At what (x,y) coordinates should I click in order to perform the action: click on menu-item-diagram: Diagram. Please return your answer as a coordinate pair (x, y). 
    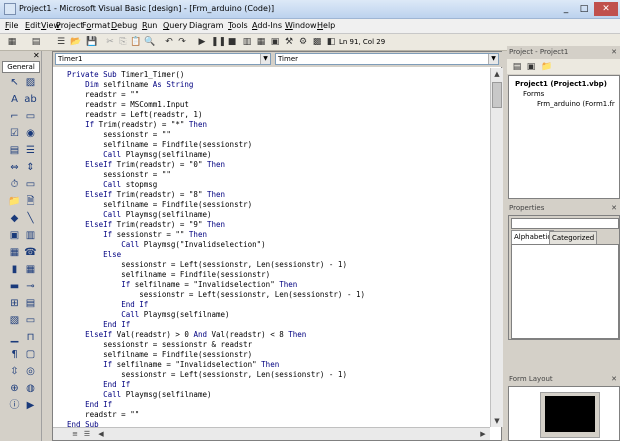
    Looking at the image, I should click on (206, 25).